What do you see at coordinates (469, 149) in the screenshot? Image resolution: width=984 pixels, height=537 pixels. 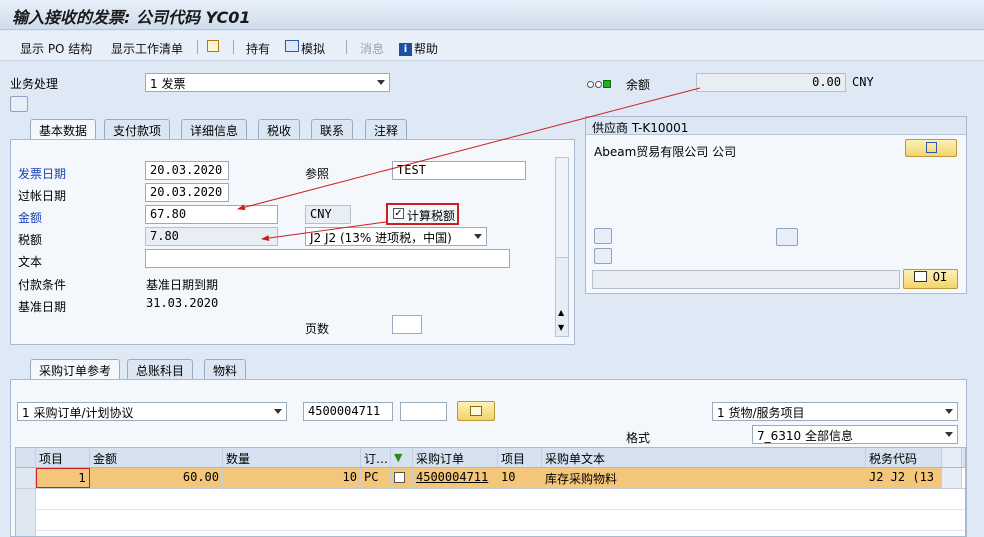 I see `arrow-balance-to-amount` at bounding box center [469, 149].